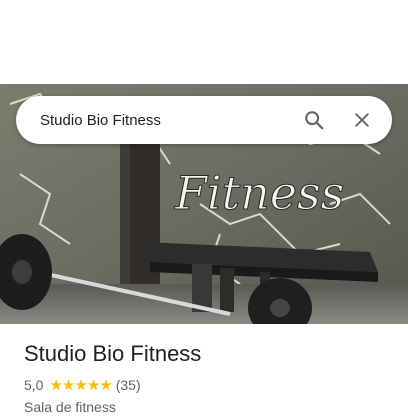 The width and height of the screenshot is (408, 416). Describe the element at coordinates (34, 385) in the screenshot. I see `rating-value: 5,0` at that location.